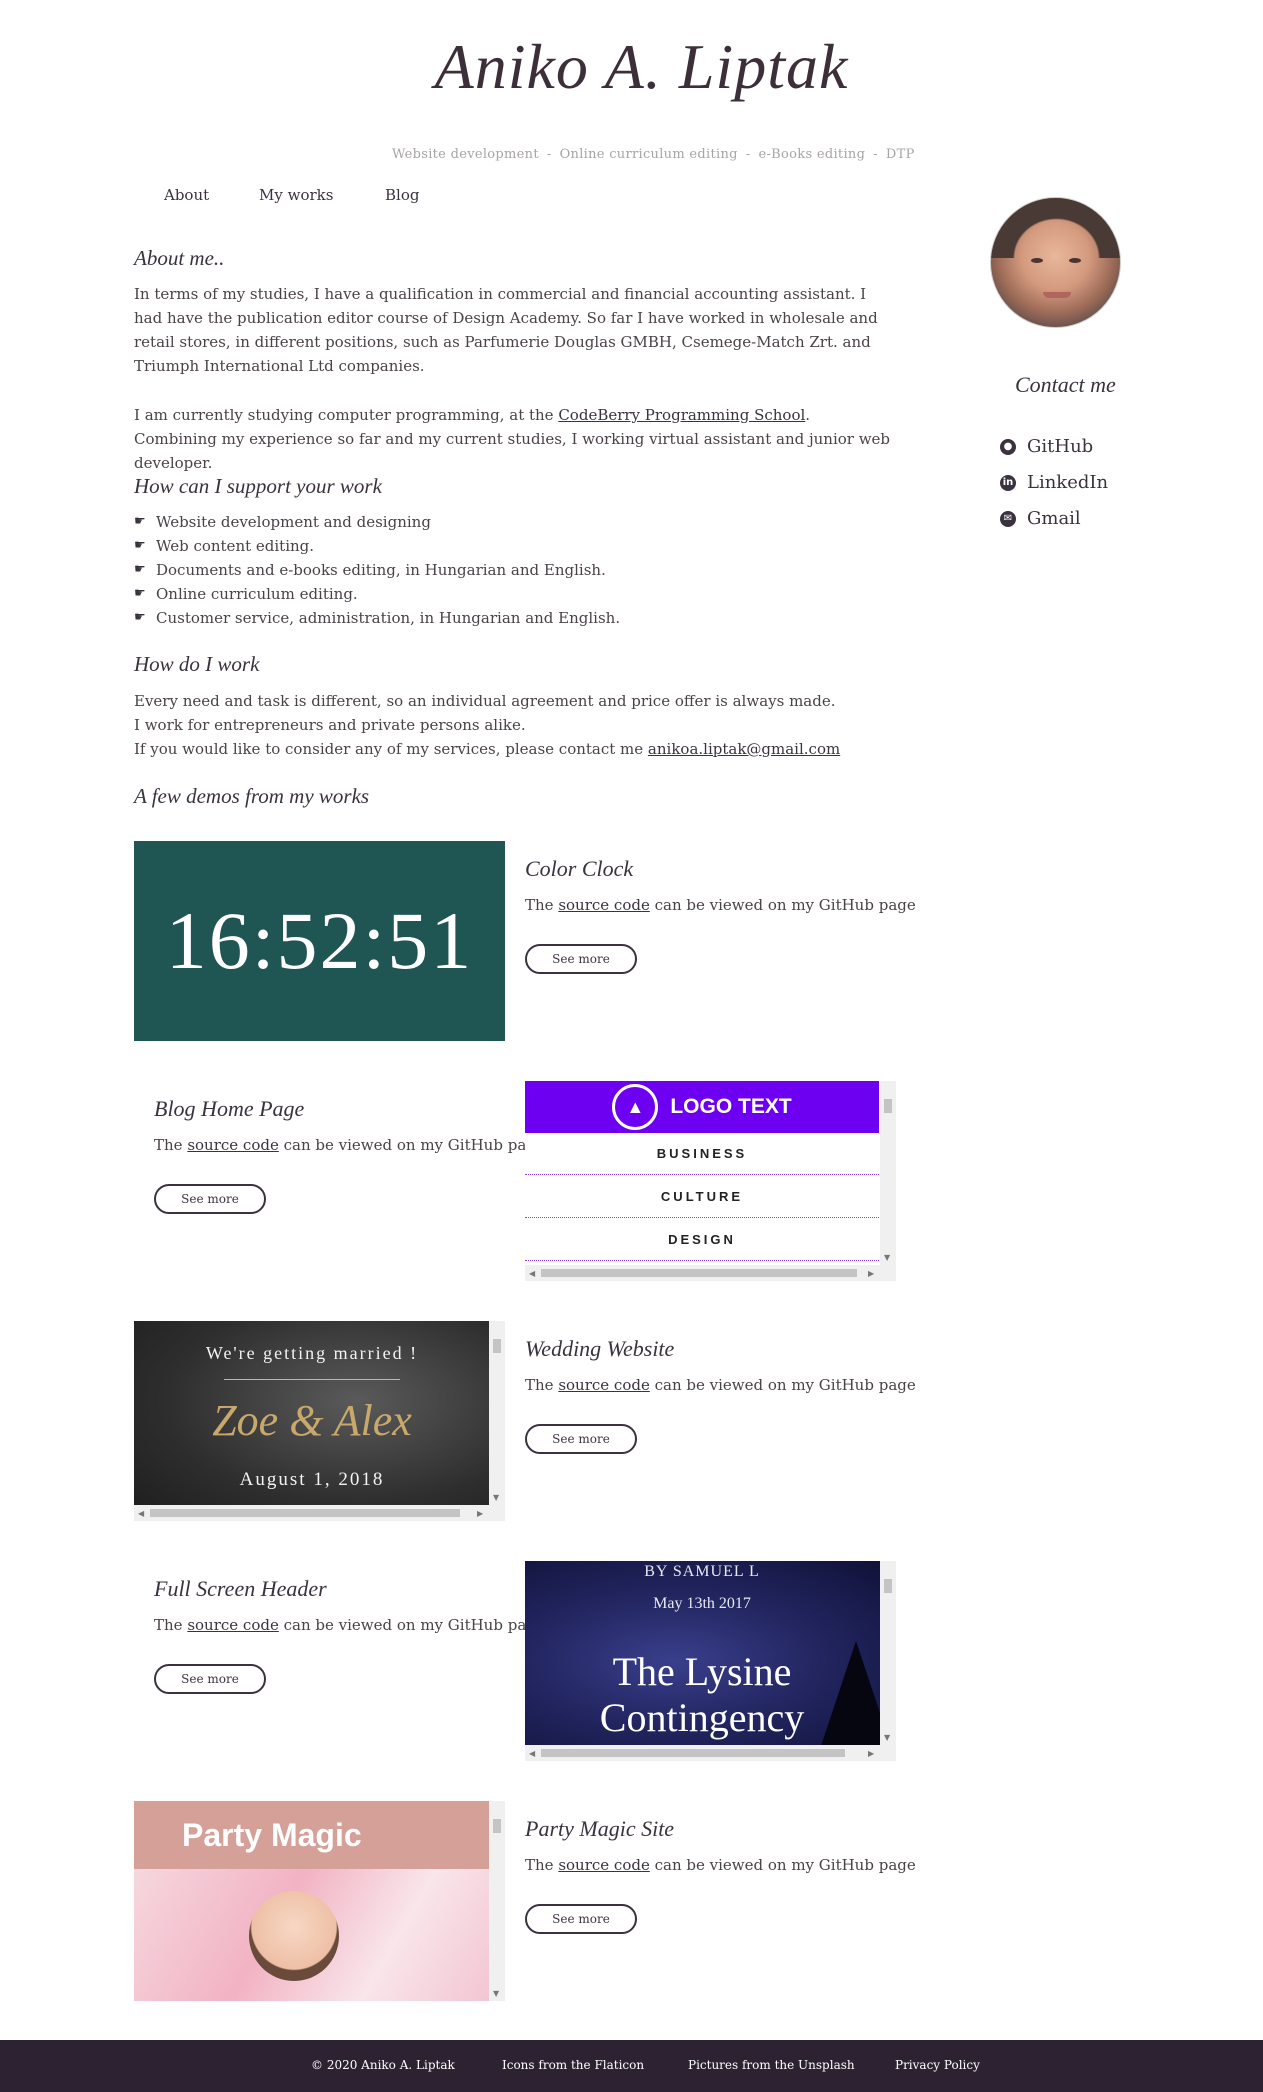  I want to click on blog-nav-item: BUSINESS, so click(702, 1154).